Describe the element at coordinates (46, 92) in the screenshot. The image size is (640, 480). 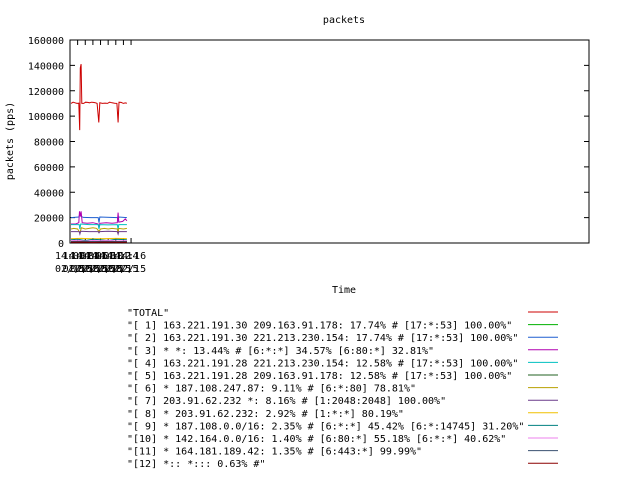
I see `y-tick-label: 120000` at that location.